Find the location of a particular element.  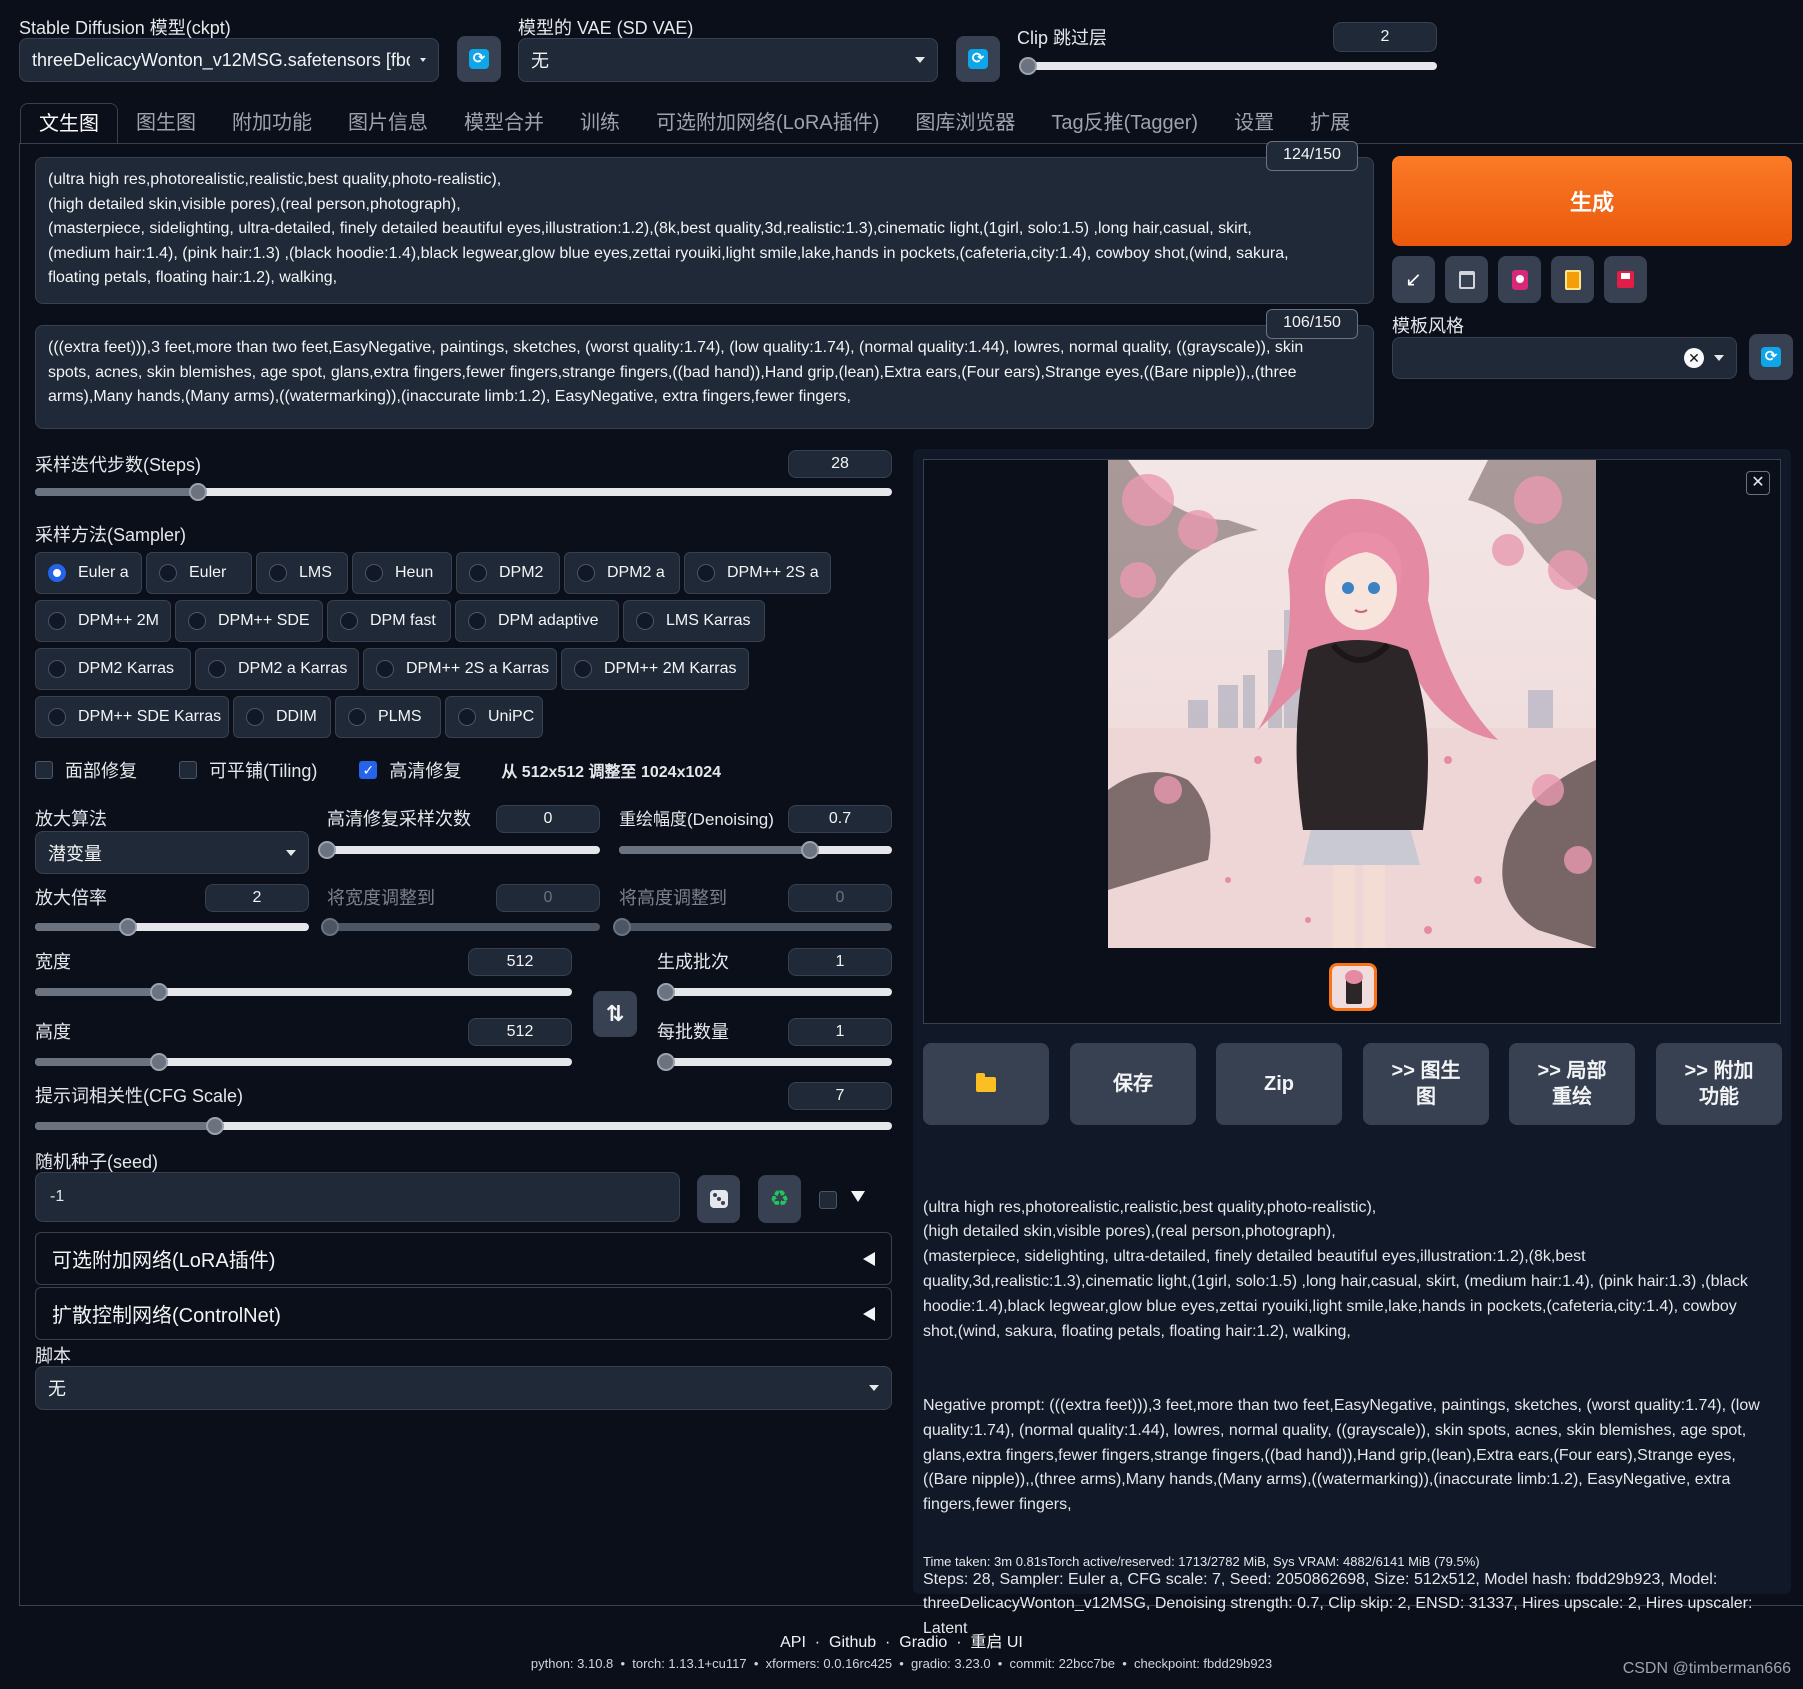

sampler-option: DPM++ 2S a Karras is located at coordinates (460, 669).